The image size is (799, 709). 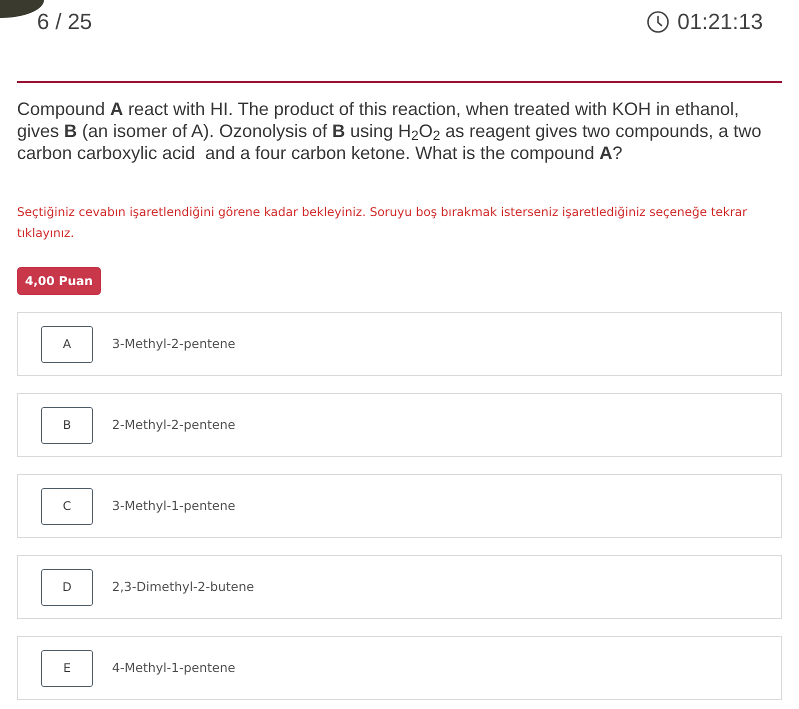 What do you see at coordinates (399, 506) in the screenshot?
I see `answer-option: C 3-Methyl-1-pentene` at bounding box center [399, 506].